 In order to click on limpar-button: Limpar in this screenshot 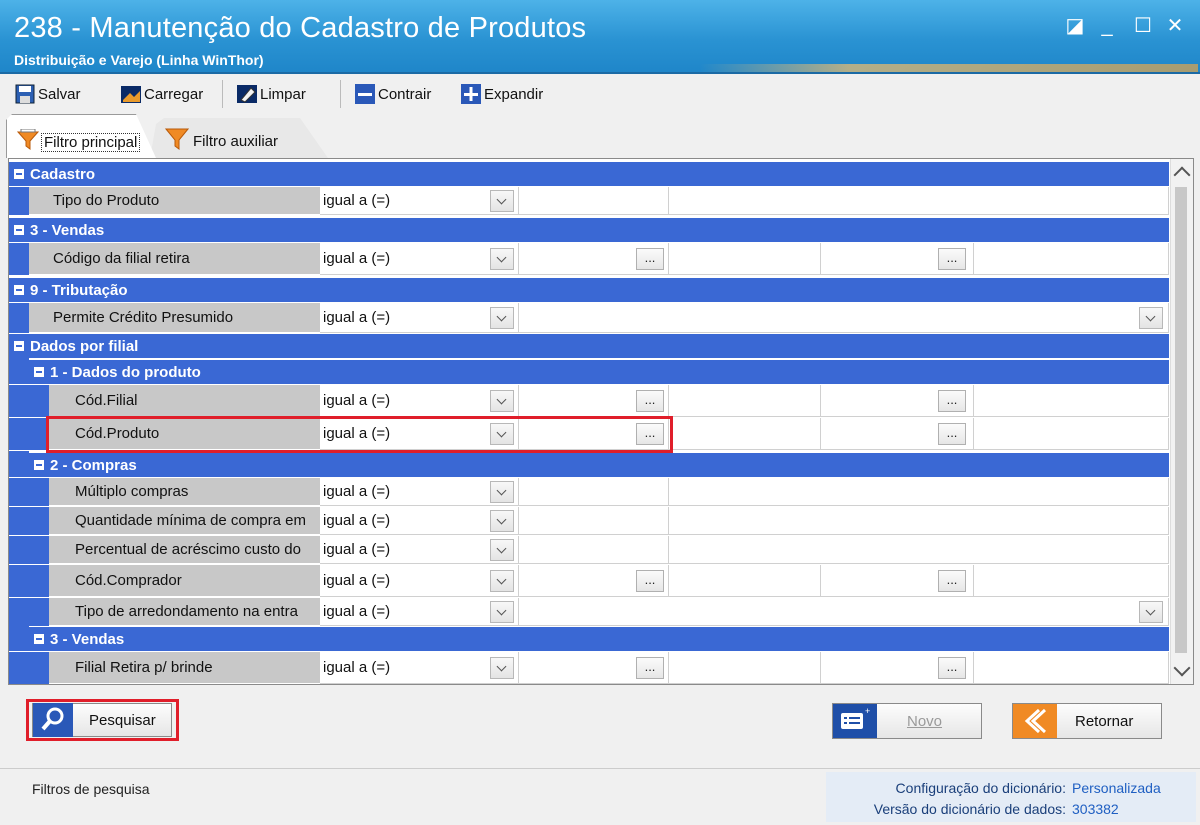, I will do `click(271, 94)`.